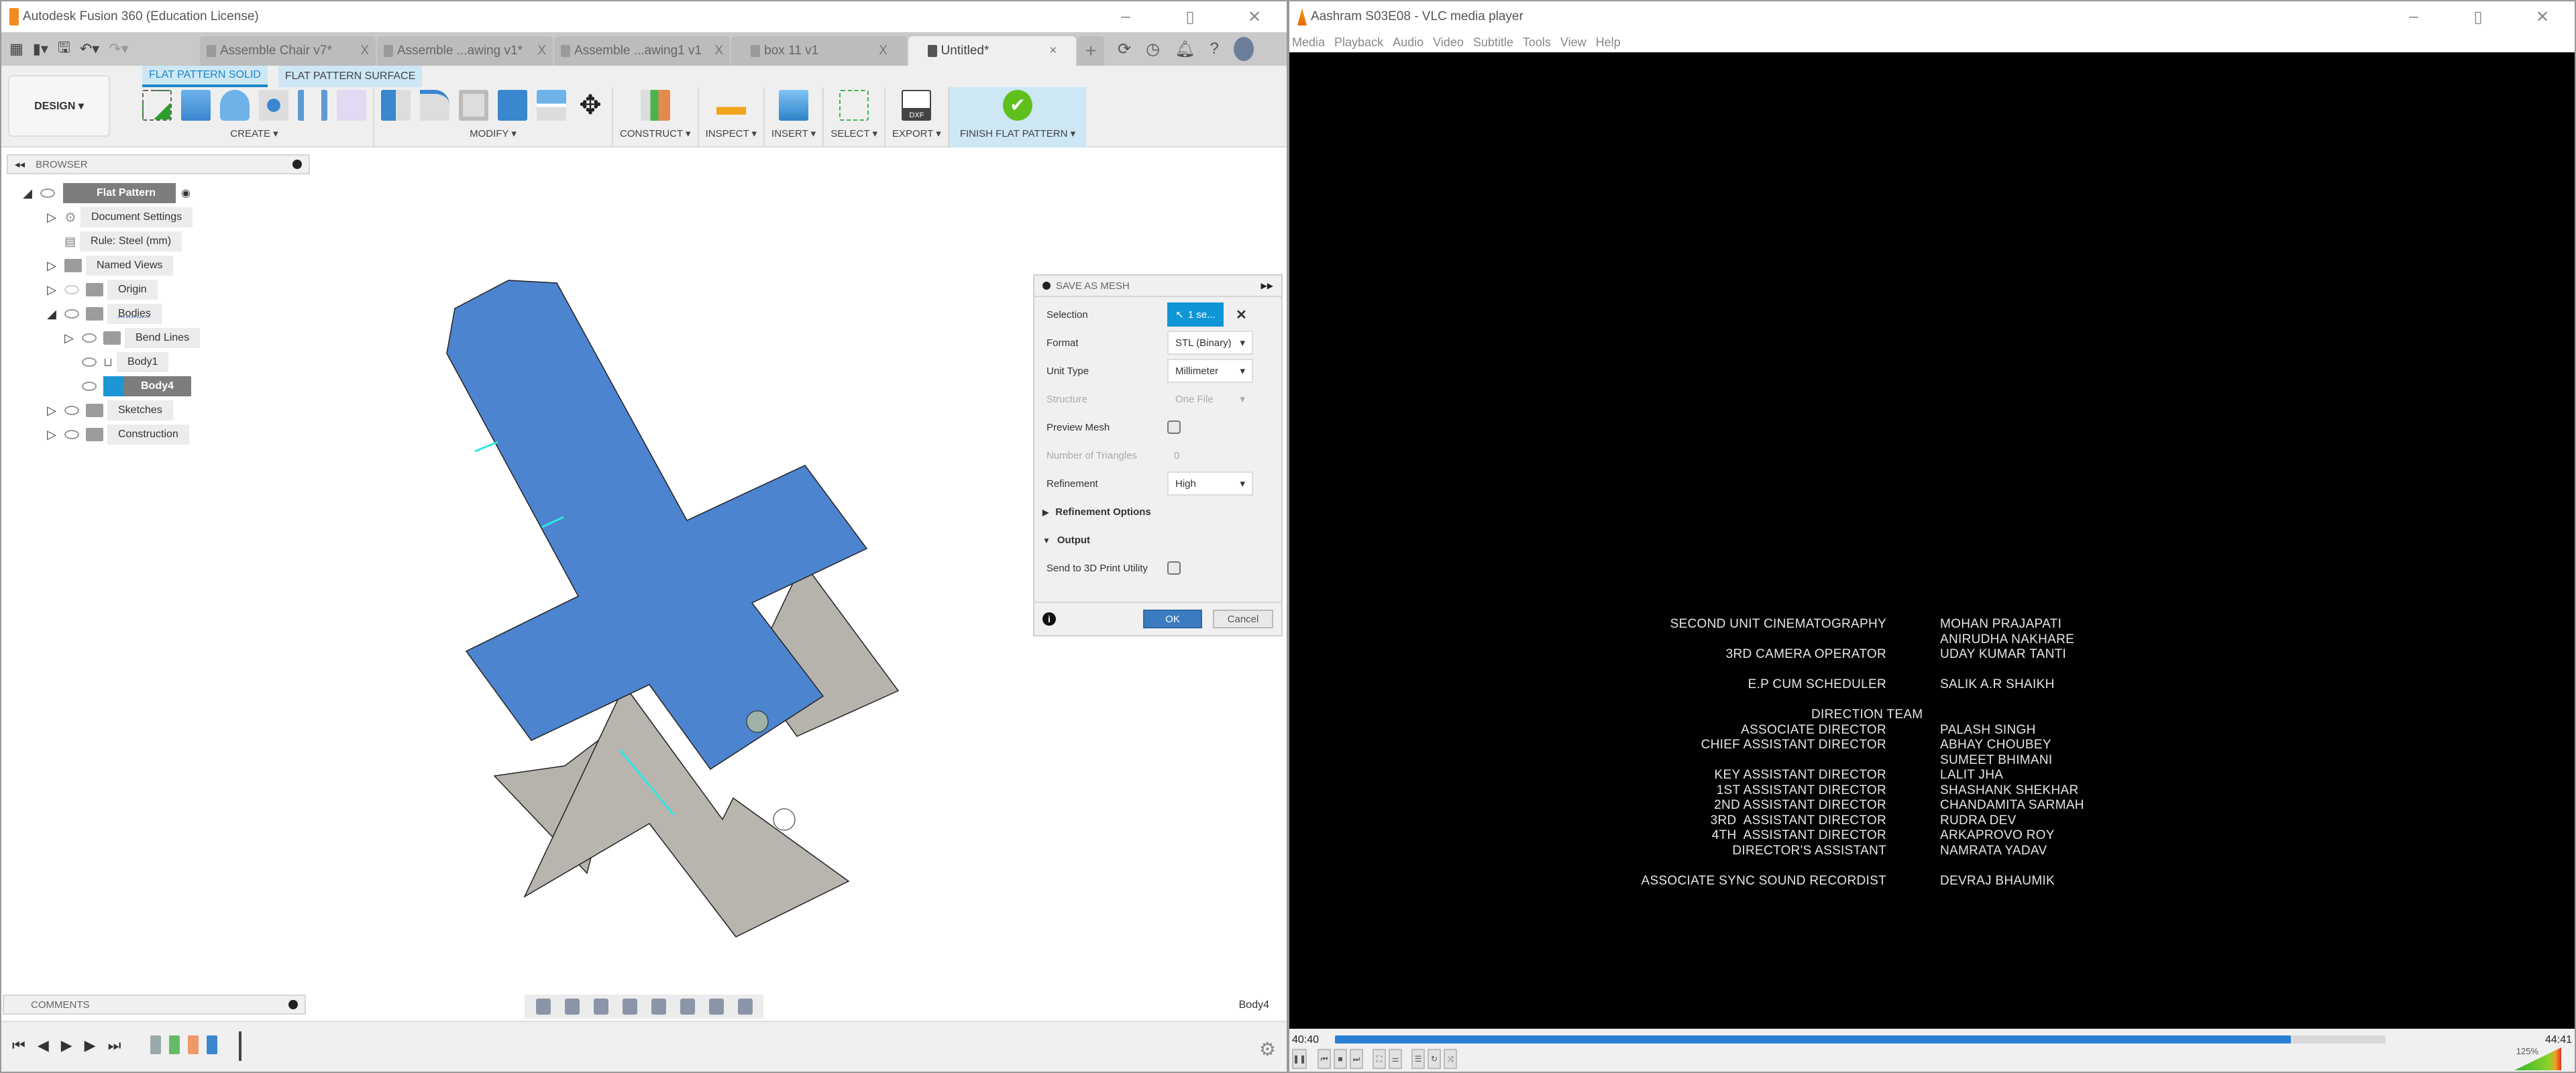  Describe the element at coordinates (351, 105) in the screenshot. I see `create-form-icon` at that location.